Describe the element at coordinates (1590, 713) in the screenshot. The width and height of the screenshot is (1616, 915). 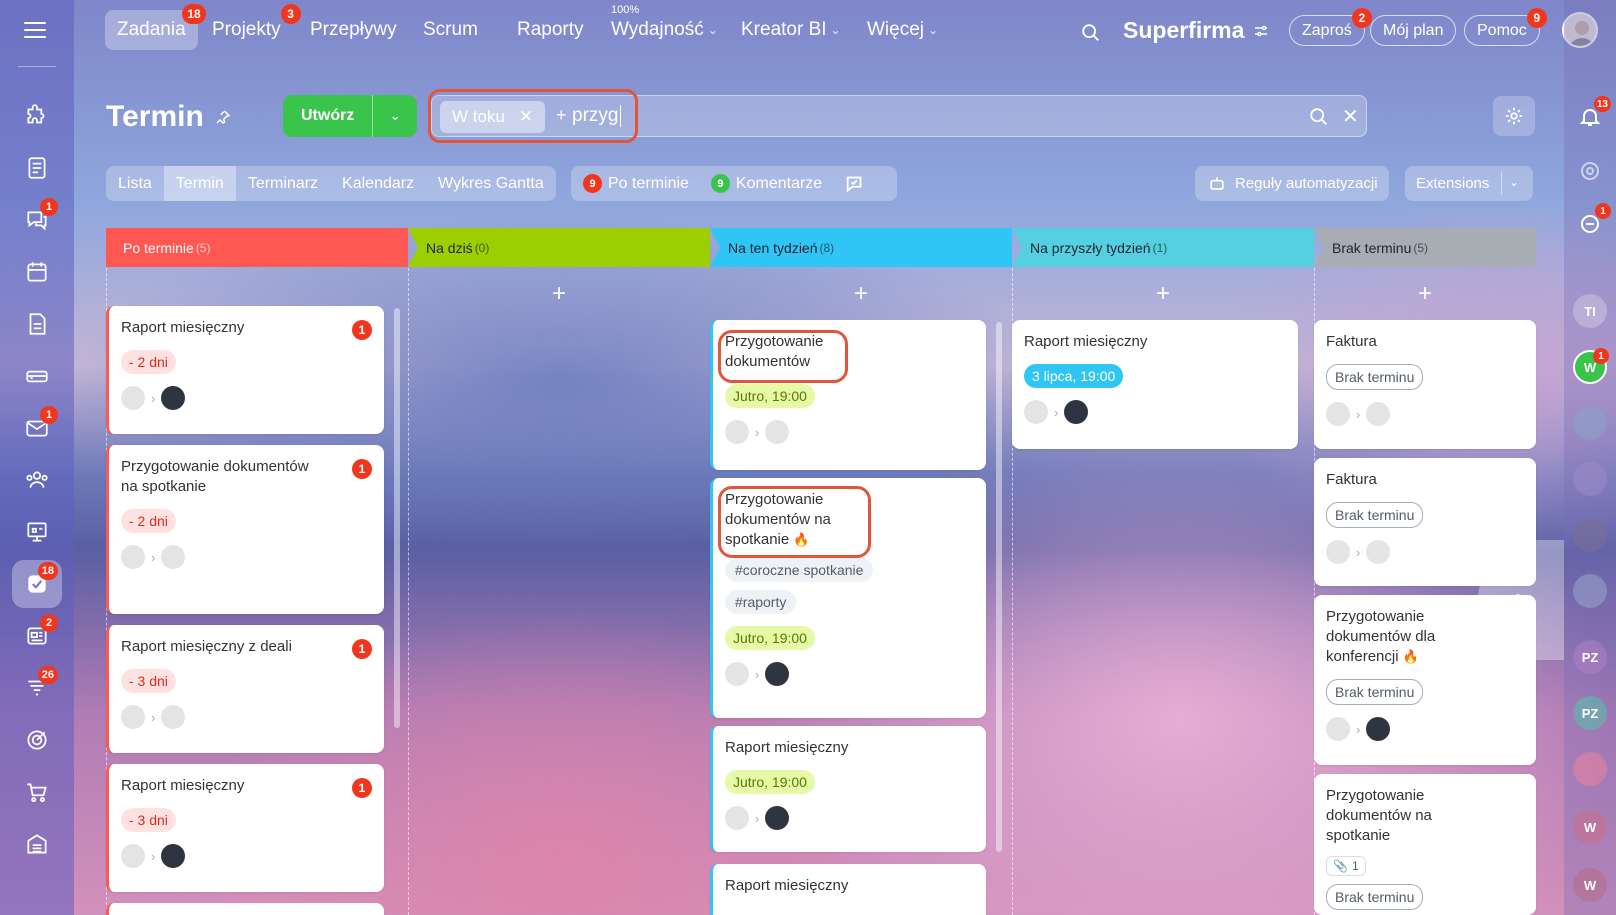
I see `rs-avatar-pz2: PZ` at that location.